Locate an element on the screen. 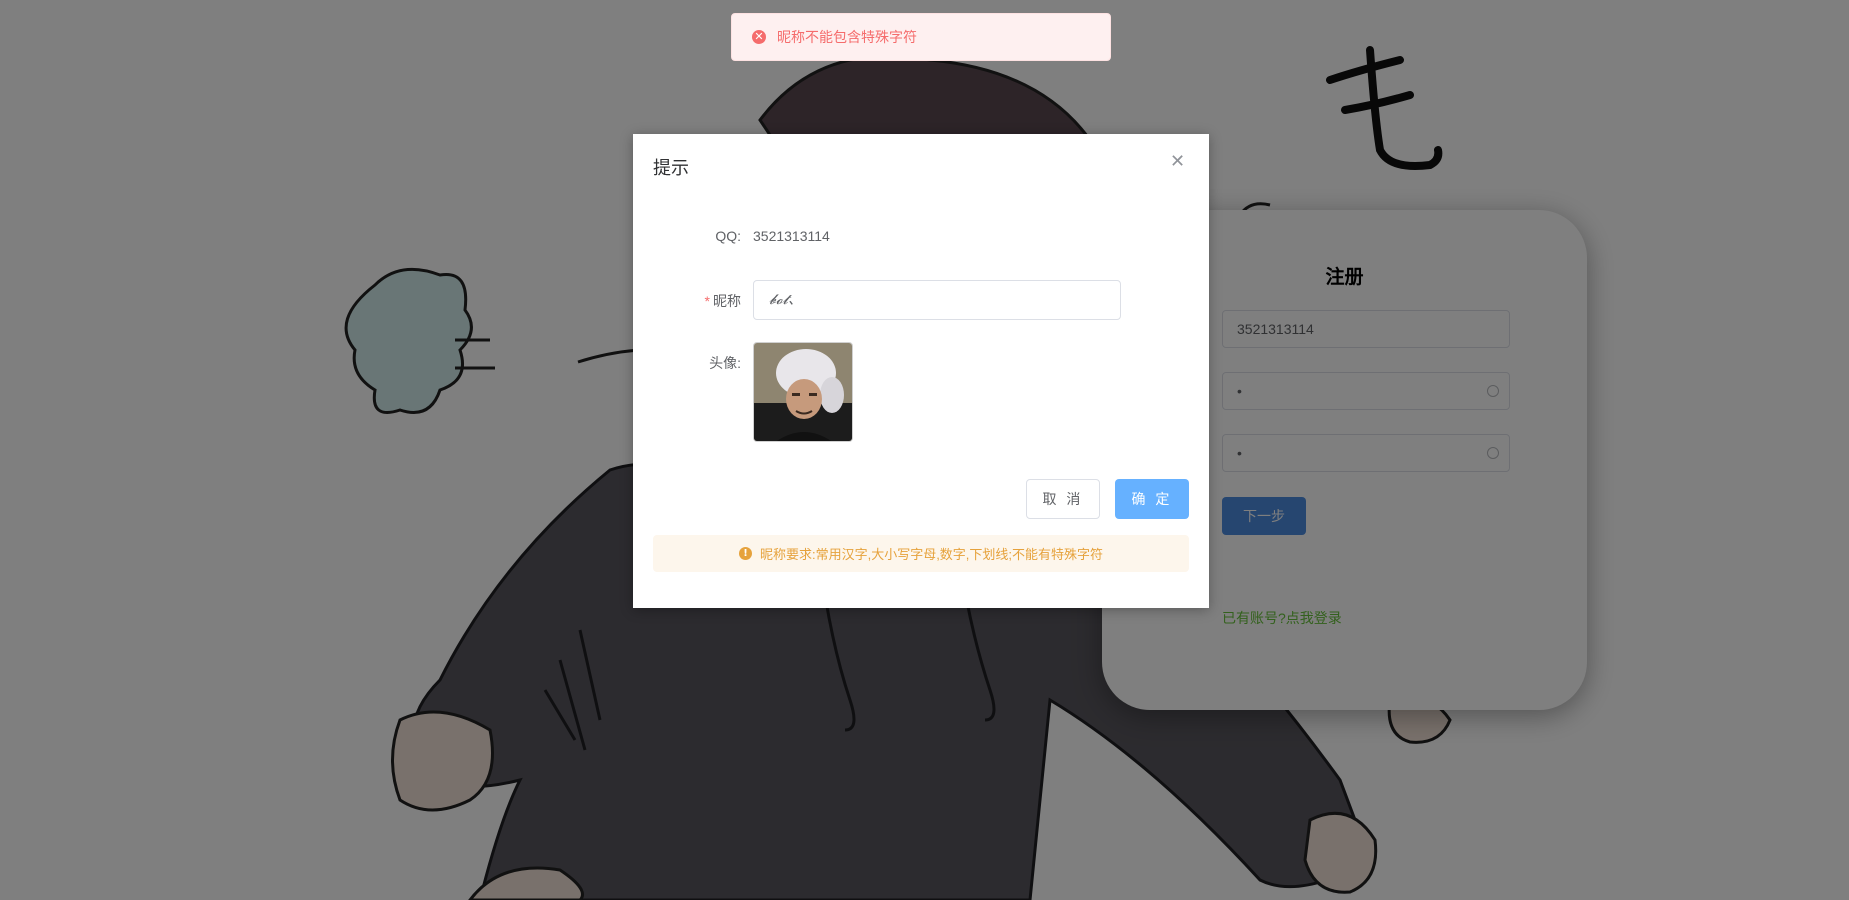 The width and height of the screenshot is (1849, 900). nickname-hint-text: 昵称要求:常用汉字,大小写字母,数字,下划线;不能有特殊字符 is located at coordinates (931, 554).